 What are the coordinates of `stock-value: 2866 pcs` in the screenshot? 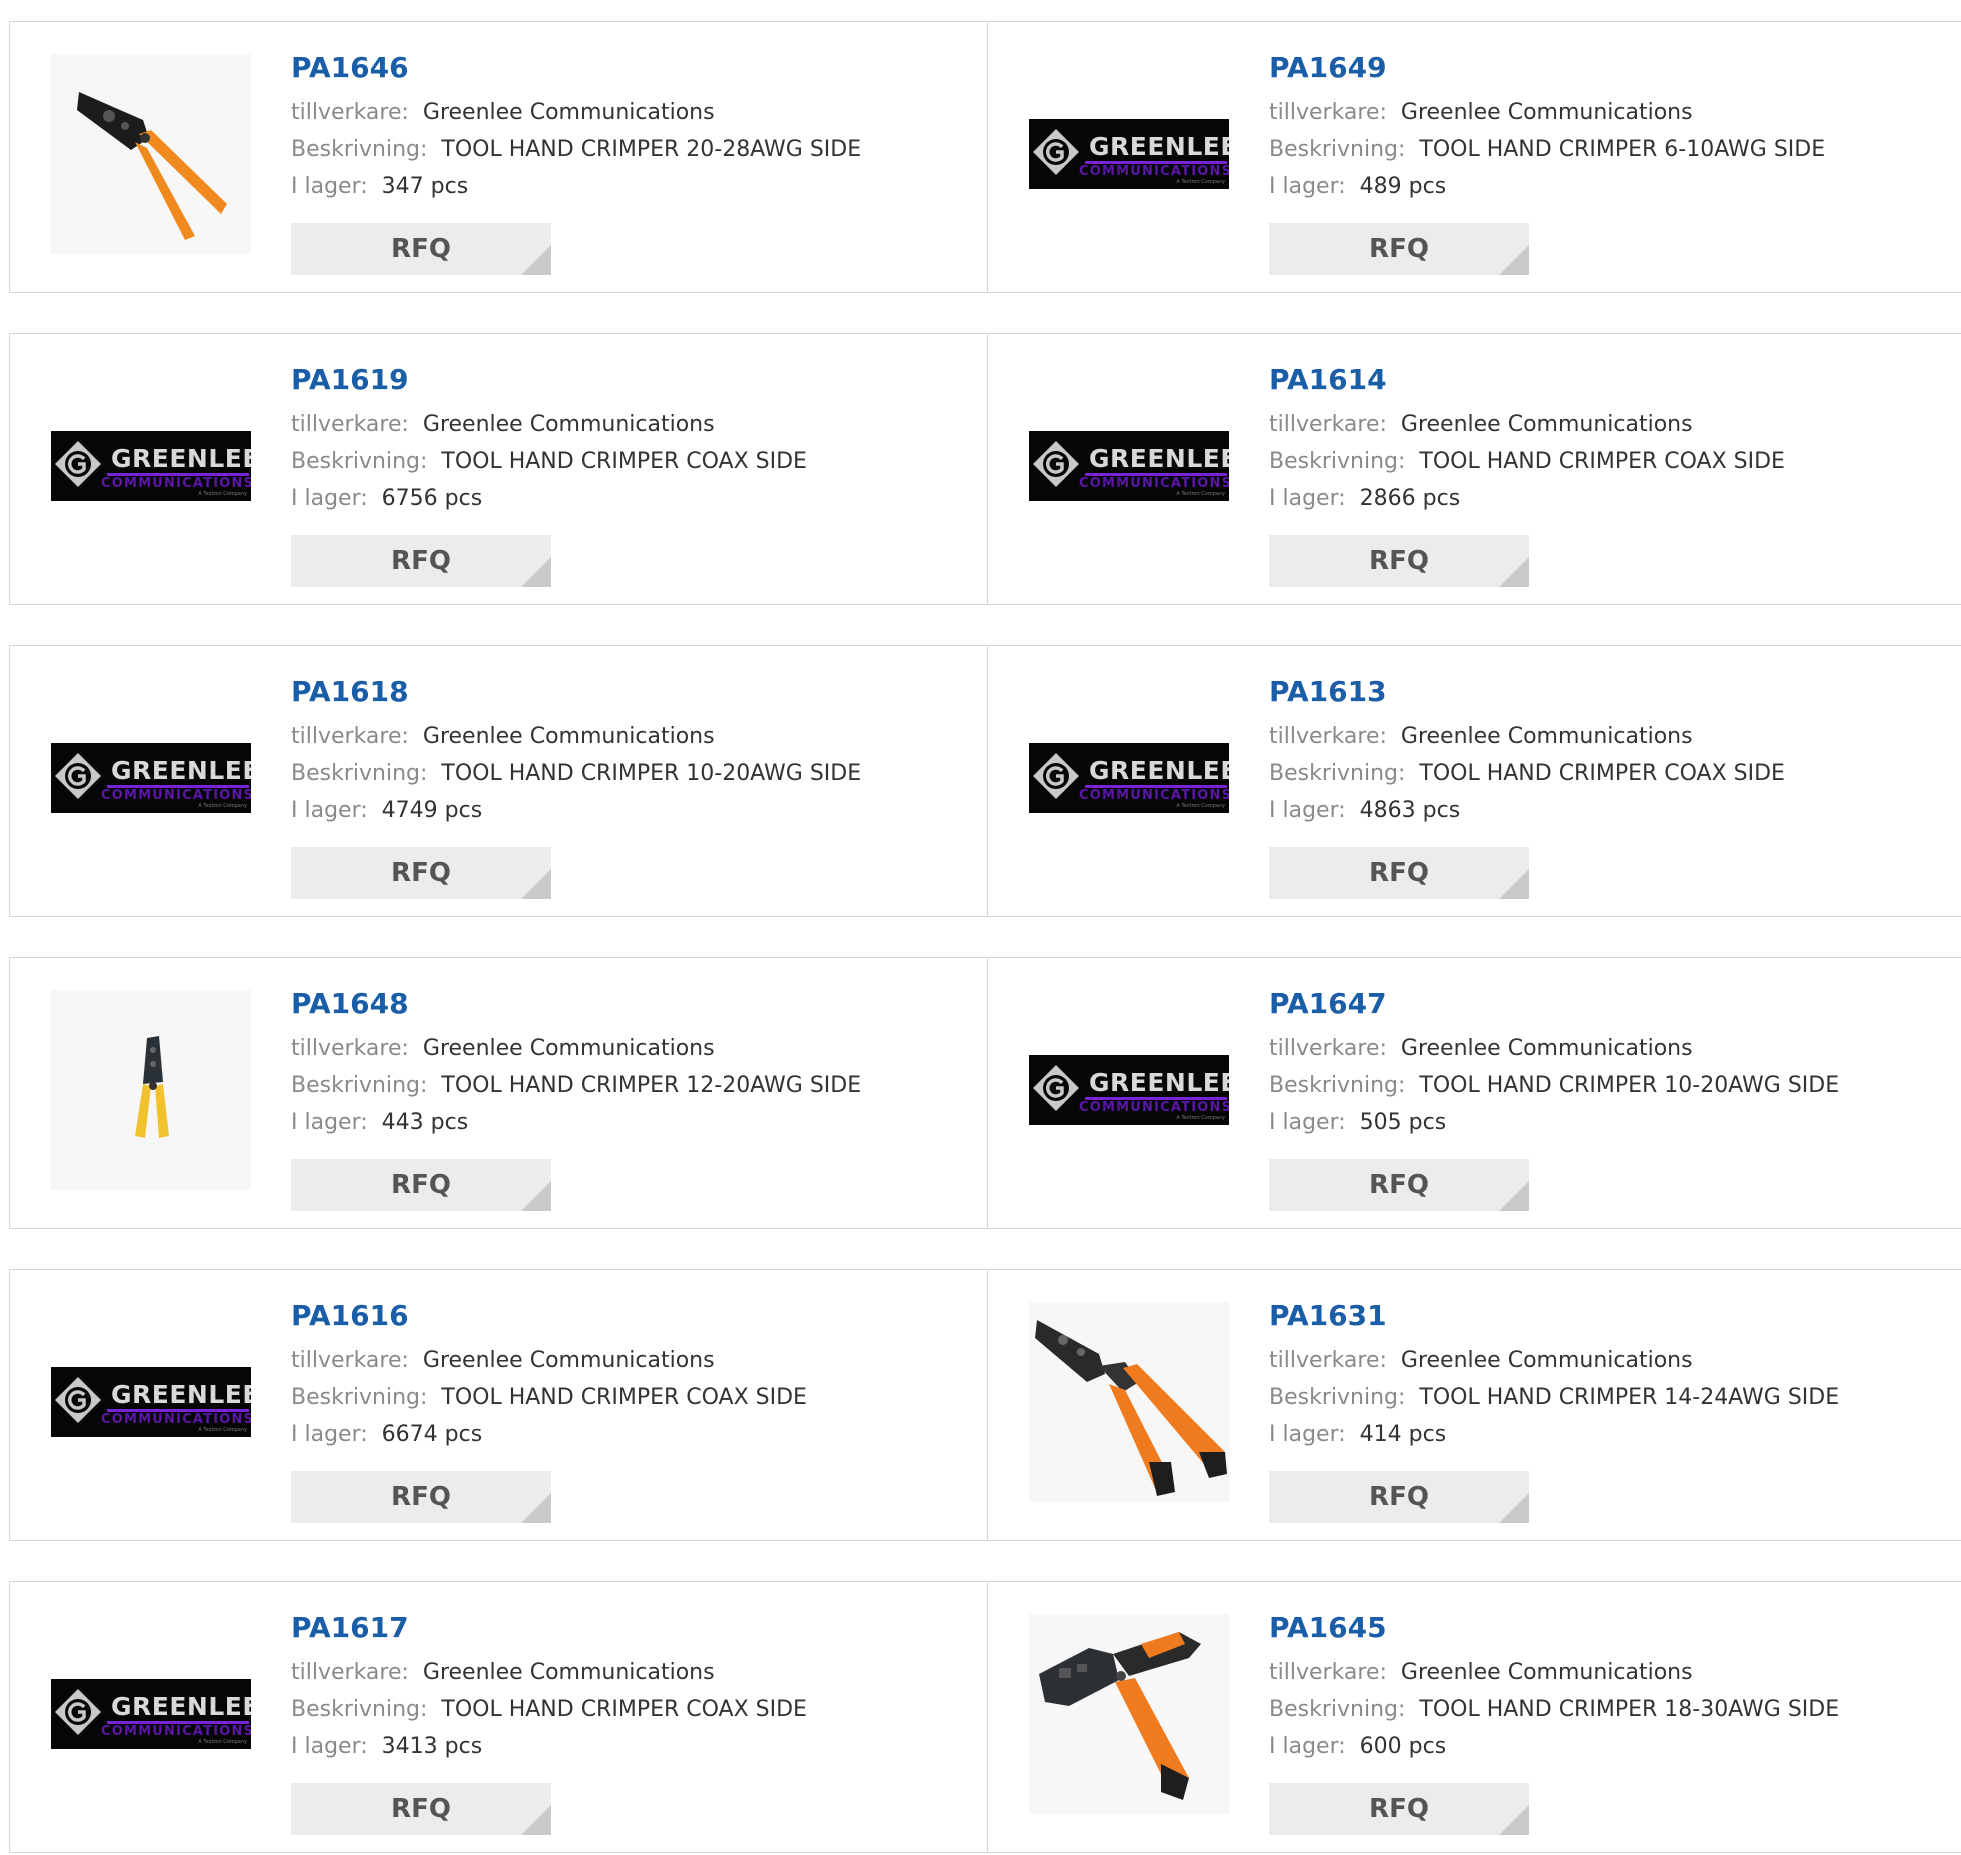 It's located at (1410, 498).